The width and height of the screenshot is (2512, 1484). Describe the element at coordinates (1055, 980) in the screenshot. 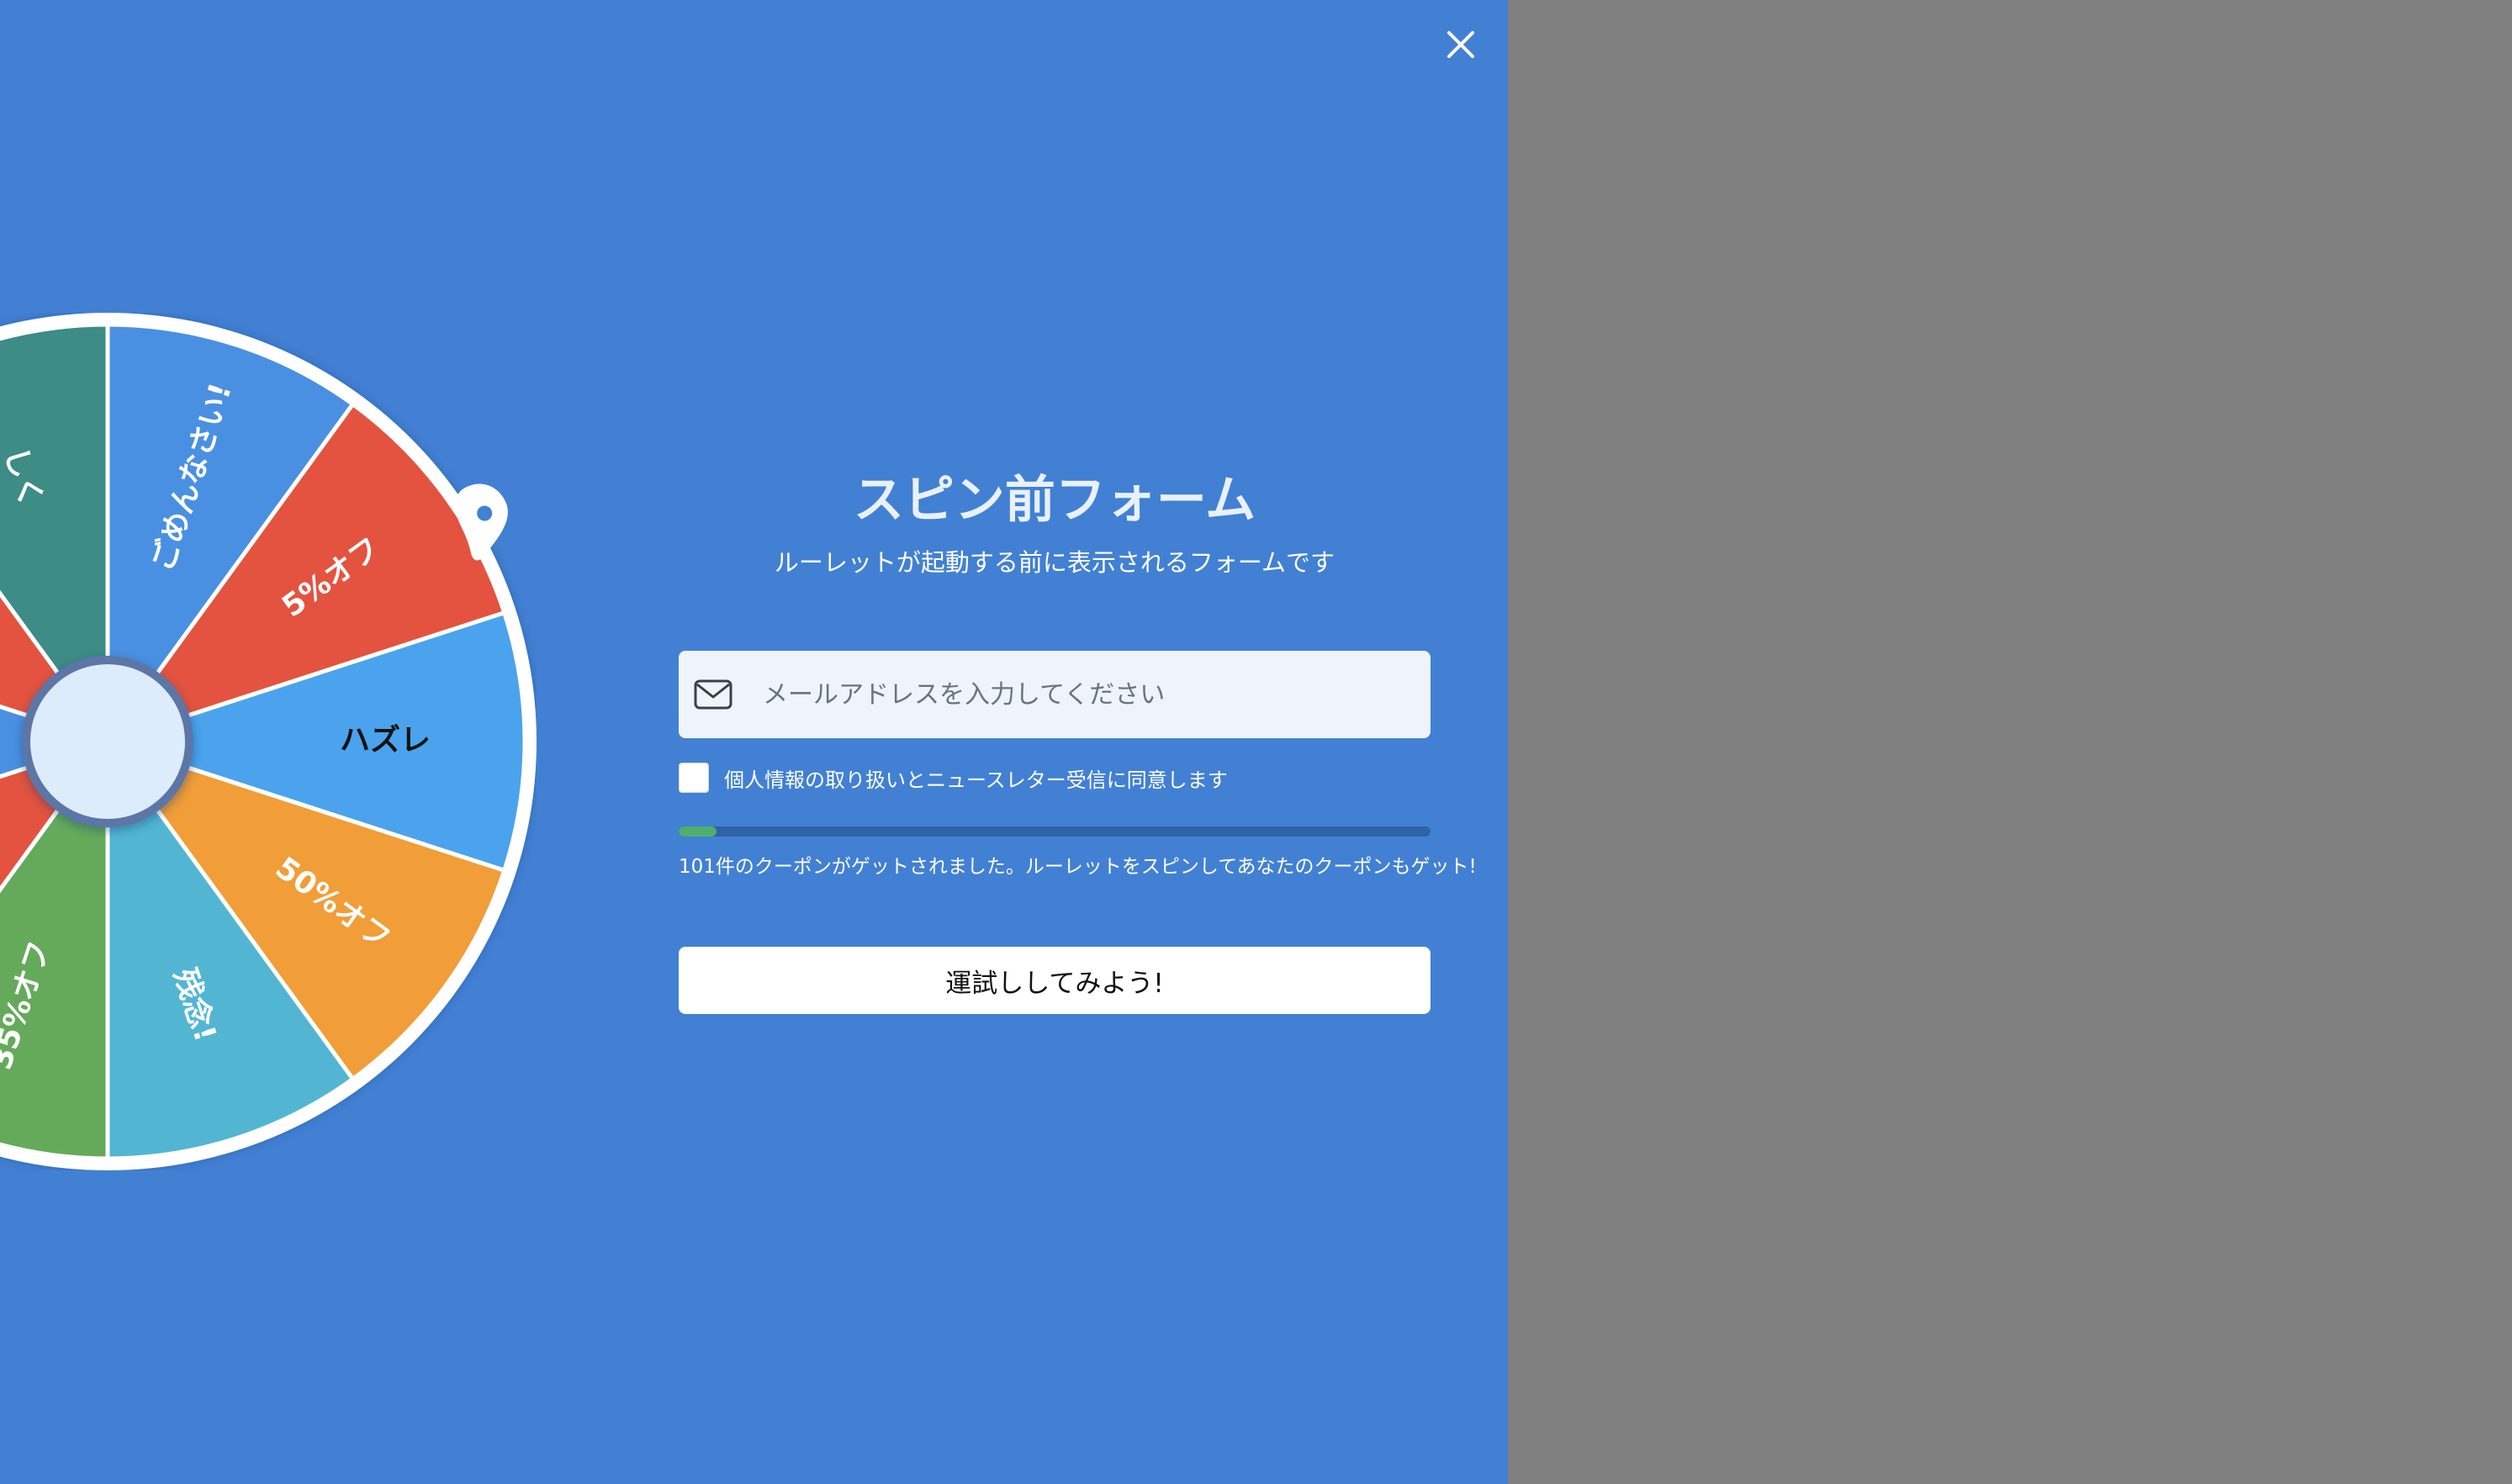

I see `spin-button: 運試ししてみよう!` at that location.